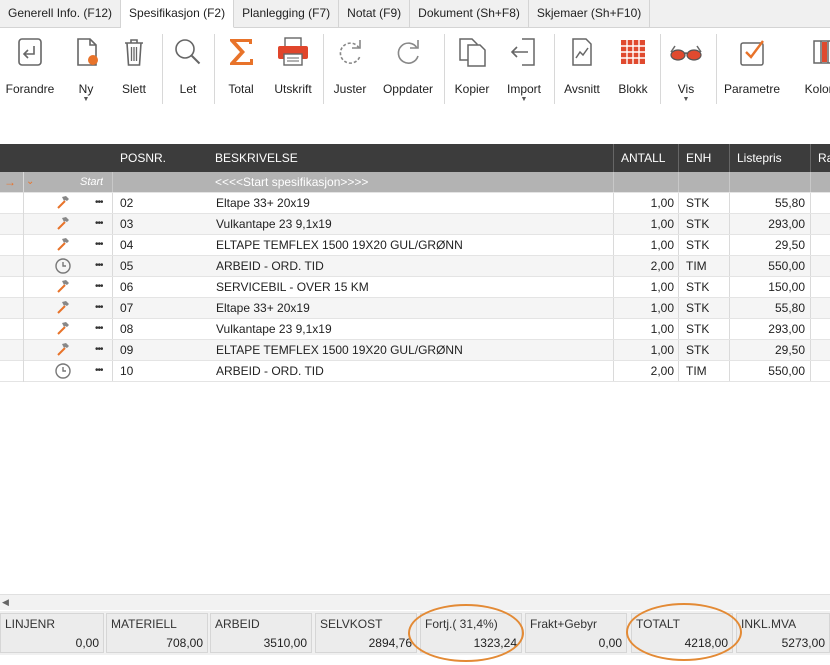 Image resolution: width=830 pixels, height=665 pixels. I want to click on kolonner-button: Kolon, so click(810, 70).